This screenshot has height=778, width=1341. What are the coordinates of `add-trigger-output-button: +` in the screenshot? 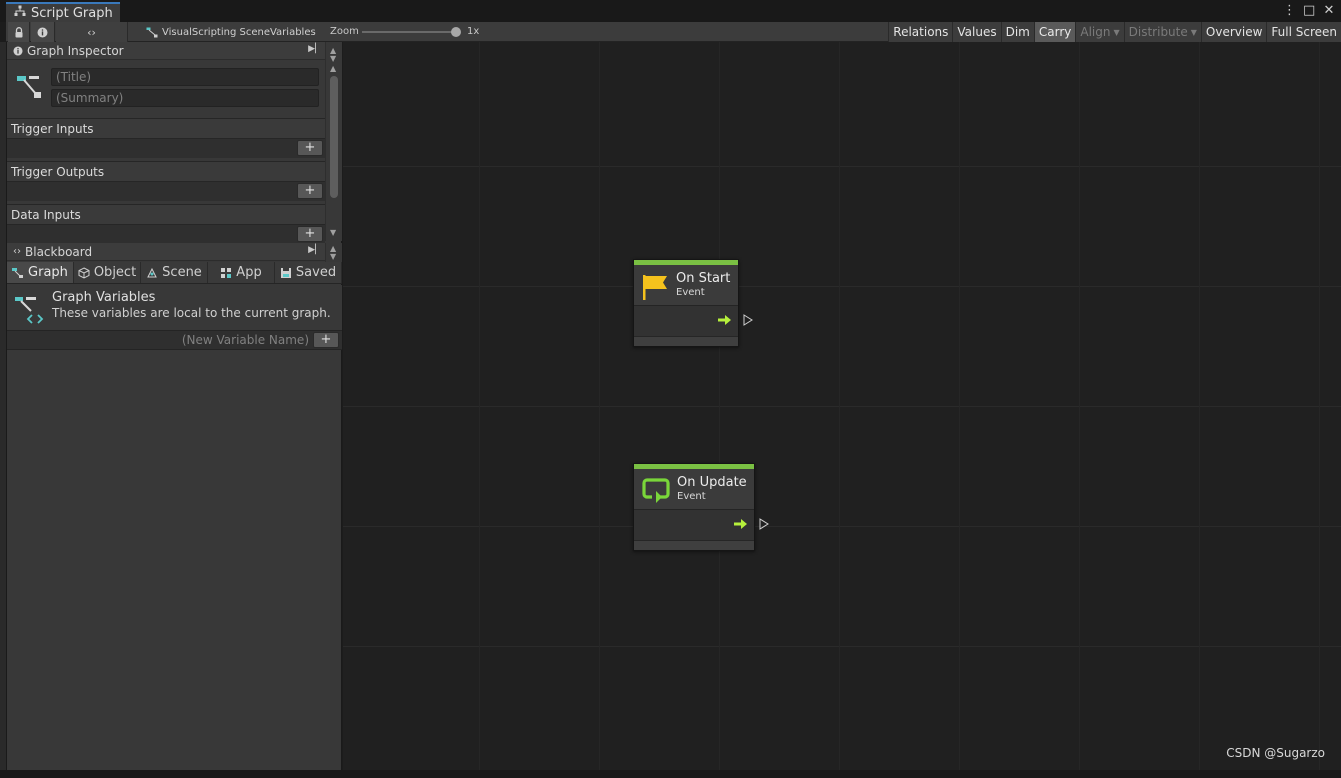 It's located at (310, 191).